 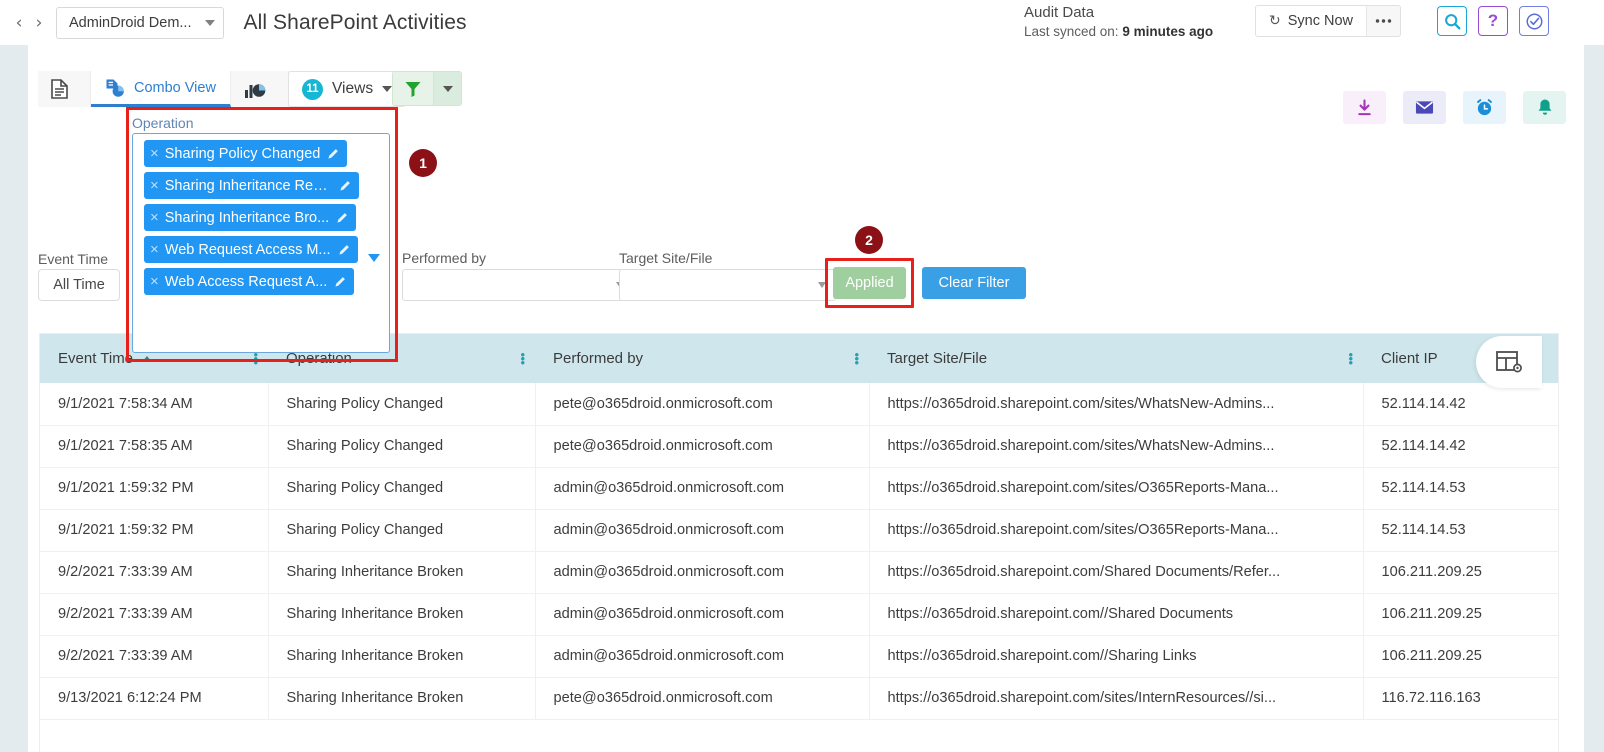 What do you see at coordinates (312, 89) in the screenshot?
I see `views-count-badge: 11` at bounding box center [312, 89].